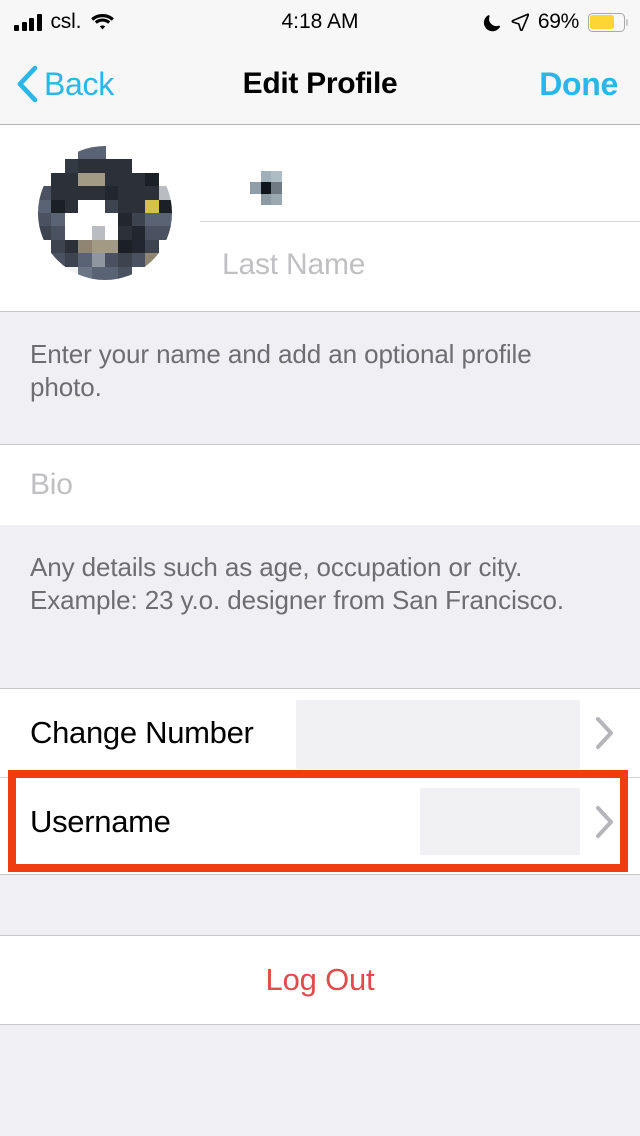 Image resolution: width=640 pixels, height=1136 pixels. I want to click on done-button: Done, so click(578, 84).